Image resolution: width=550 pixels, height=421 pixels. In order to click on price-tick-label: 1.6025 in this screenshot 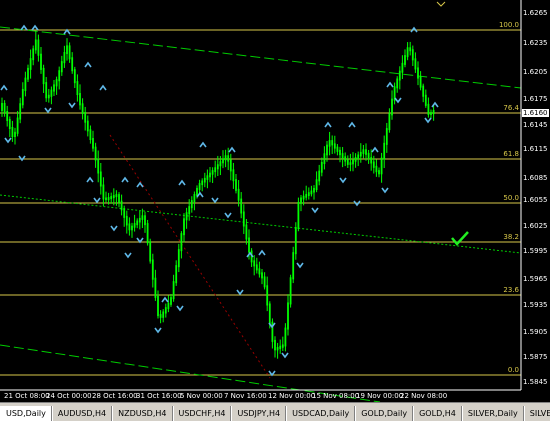, I will do `click(535, 226)`.